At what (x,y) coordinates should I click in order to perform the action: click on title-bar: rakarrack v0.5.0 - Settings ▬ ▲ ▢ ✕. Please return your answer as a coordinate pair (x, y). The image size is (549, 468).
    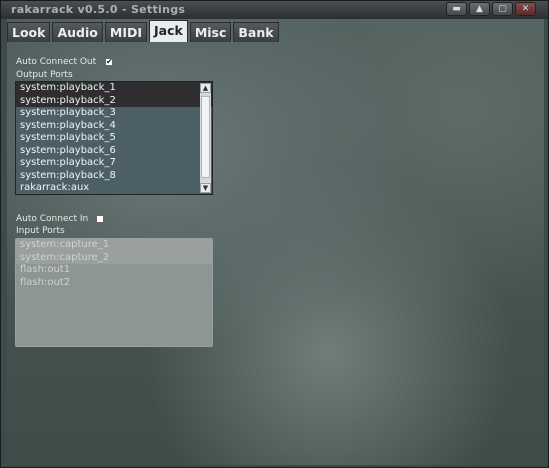
    Looking at the image, I should click on (274, 10).